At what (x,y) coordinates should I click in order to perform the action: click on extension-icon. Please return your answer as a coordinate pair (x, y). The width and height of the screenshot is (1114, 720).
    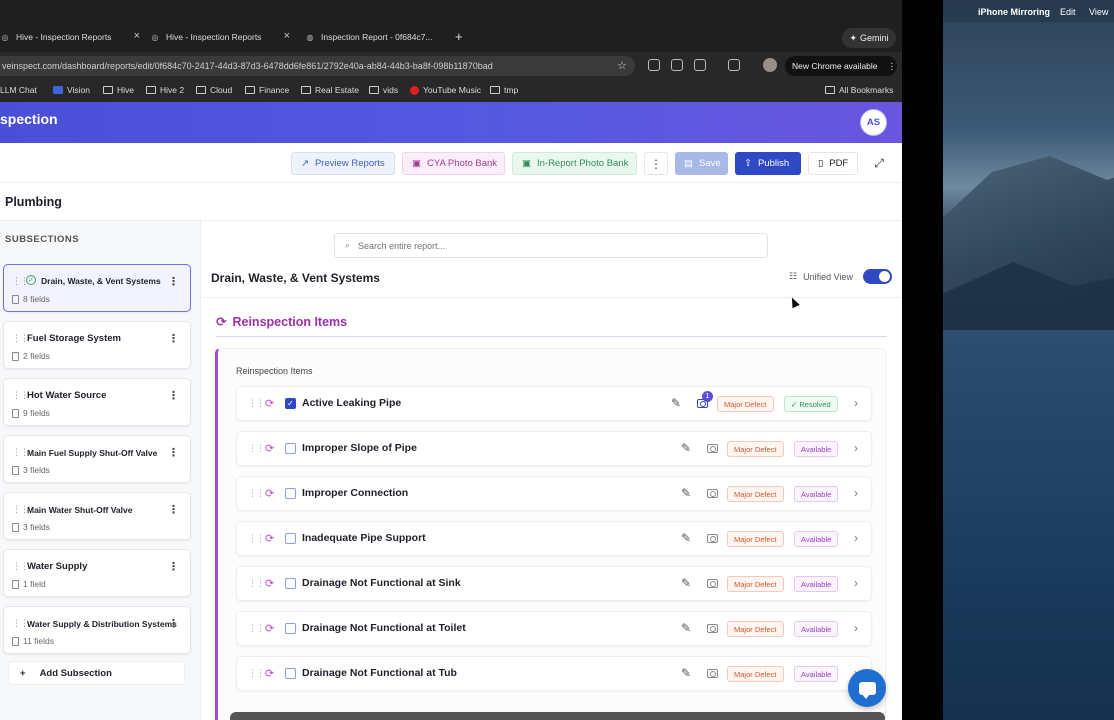
    Looking at the image, I should click on (654, 65).